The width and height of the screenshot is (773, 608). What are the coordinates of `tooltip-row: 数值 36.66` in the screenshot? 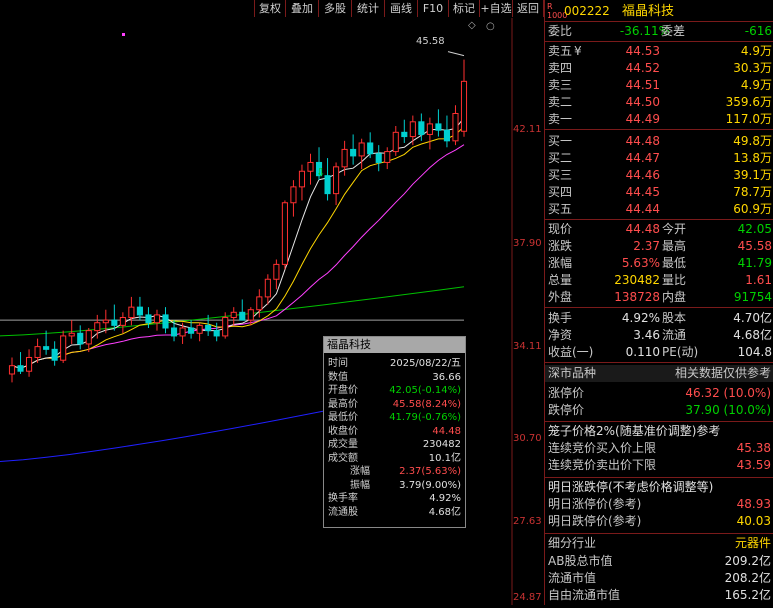 It's located at (394, 378).